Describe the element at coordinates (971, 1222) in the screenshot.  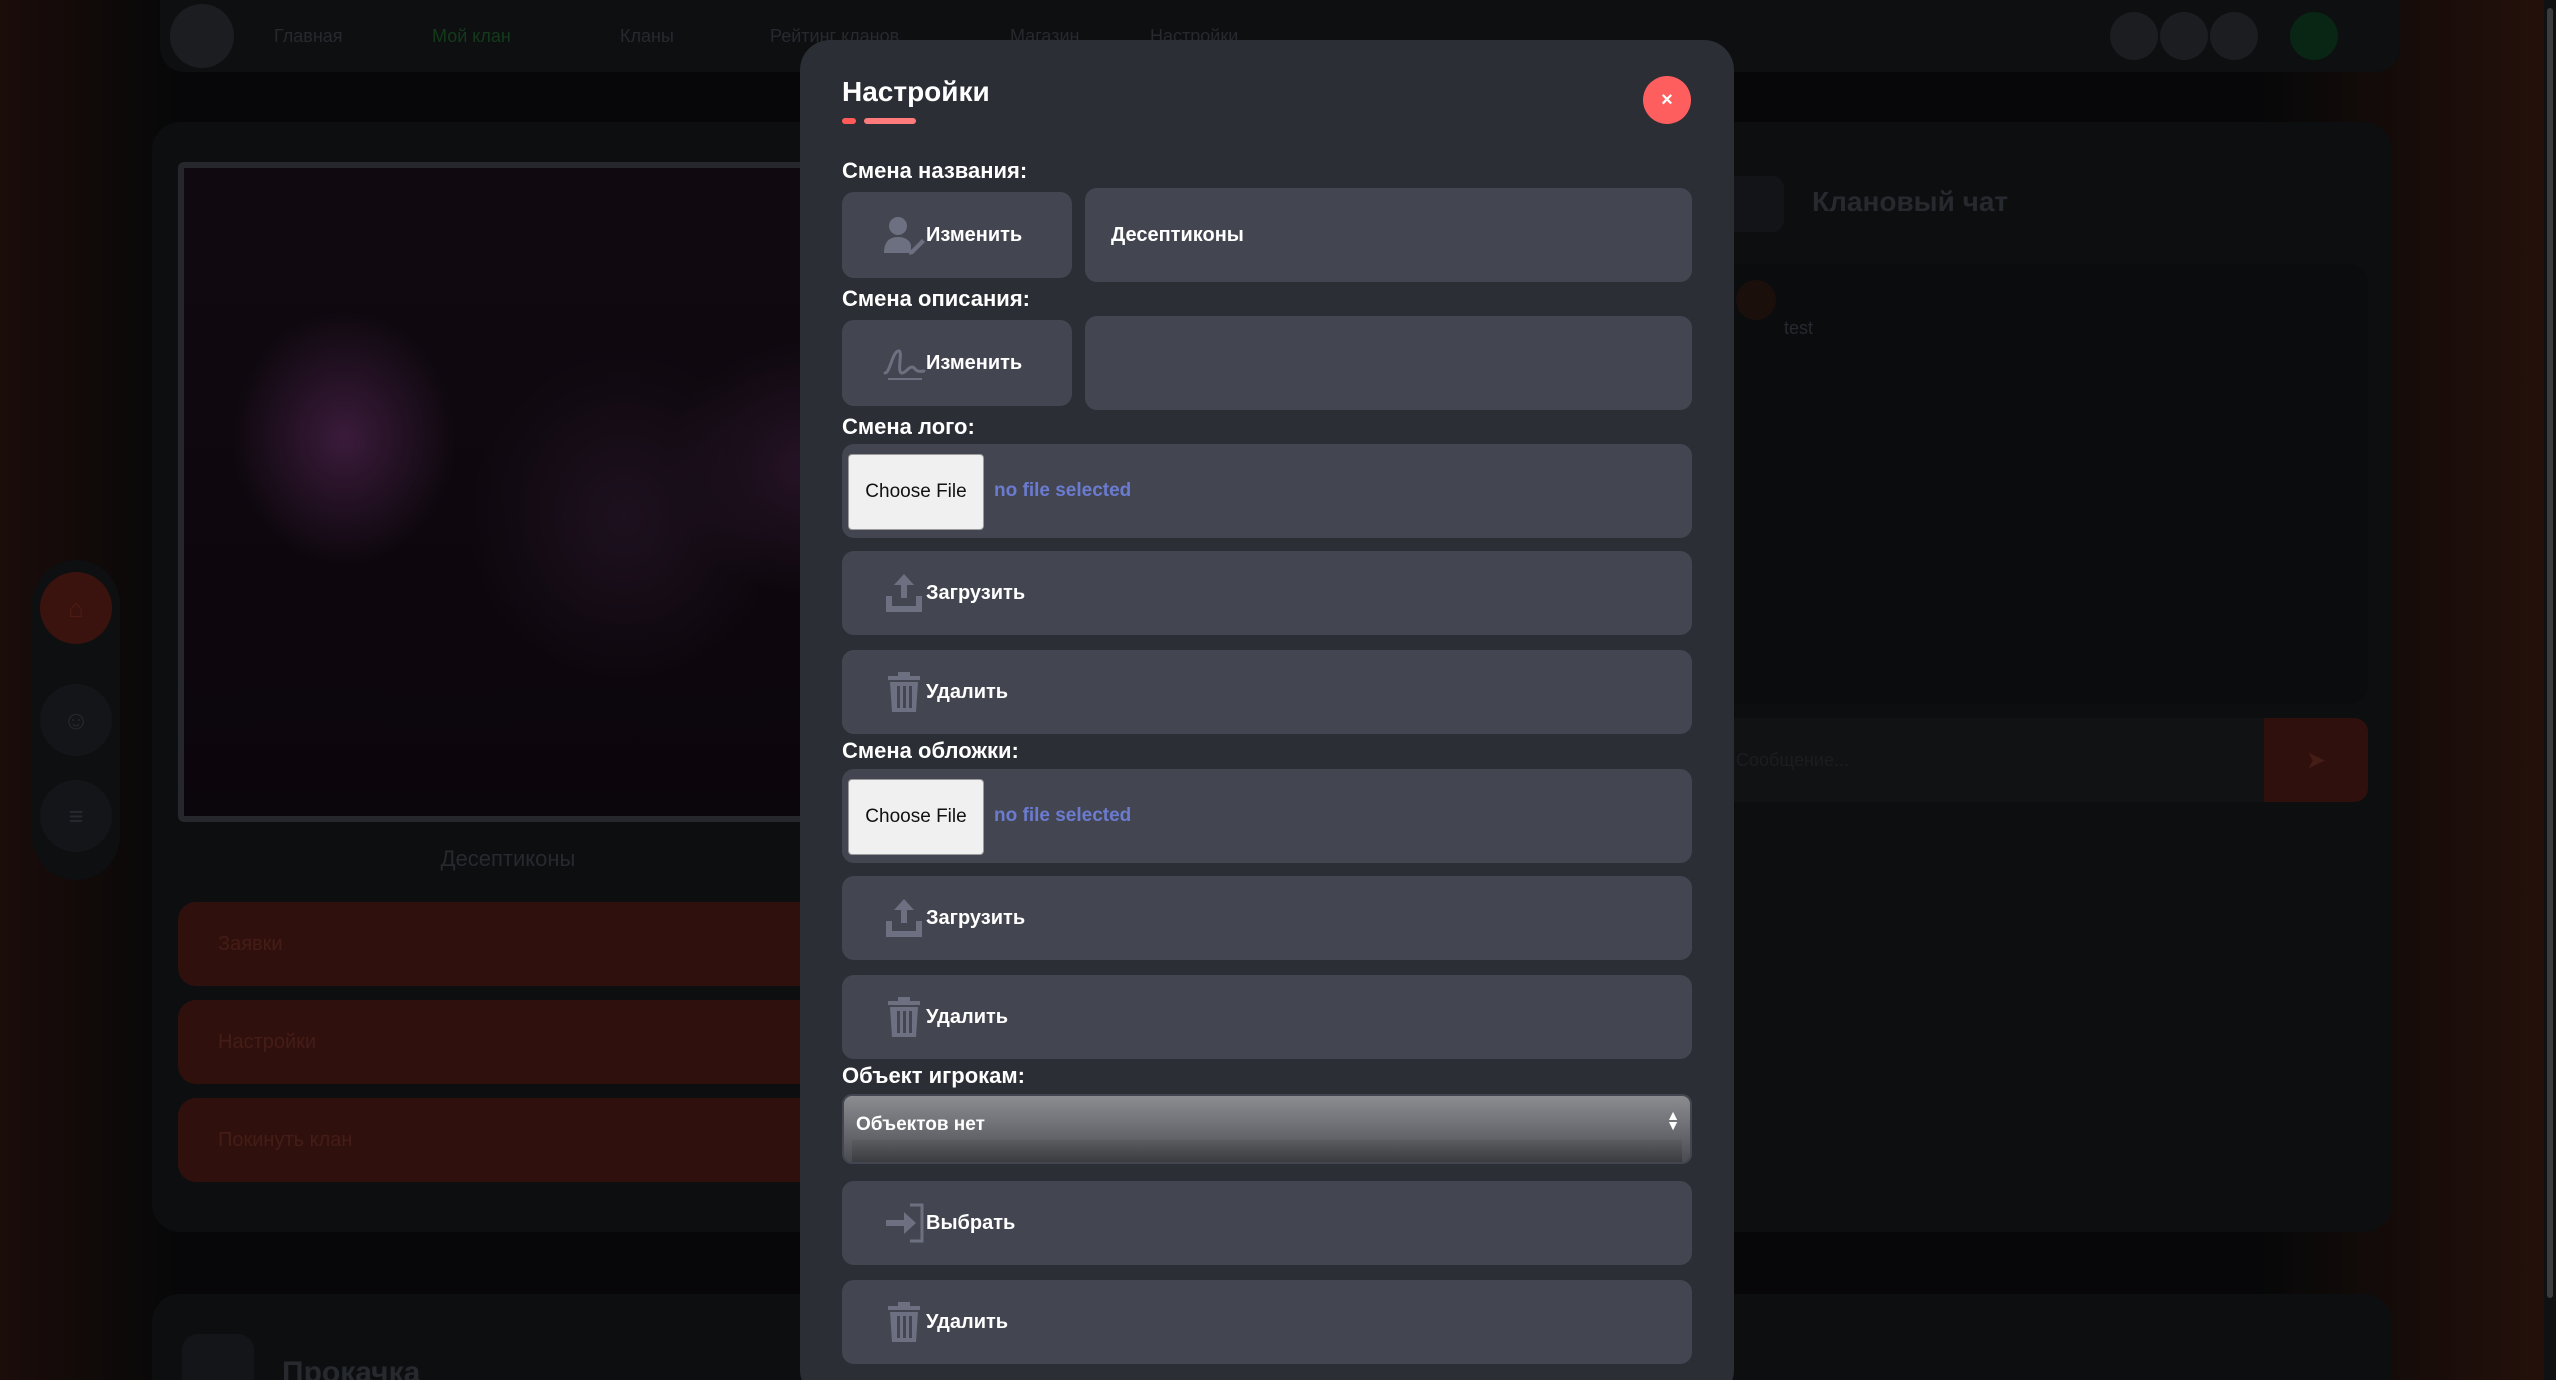
I see `object-select-label: Выбрать` at that location.